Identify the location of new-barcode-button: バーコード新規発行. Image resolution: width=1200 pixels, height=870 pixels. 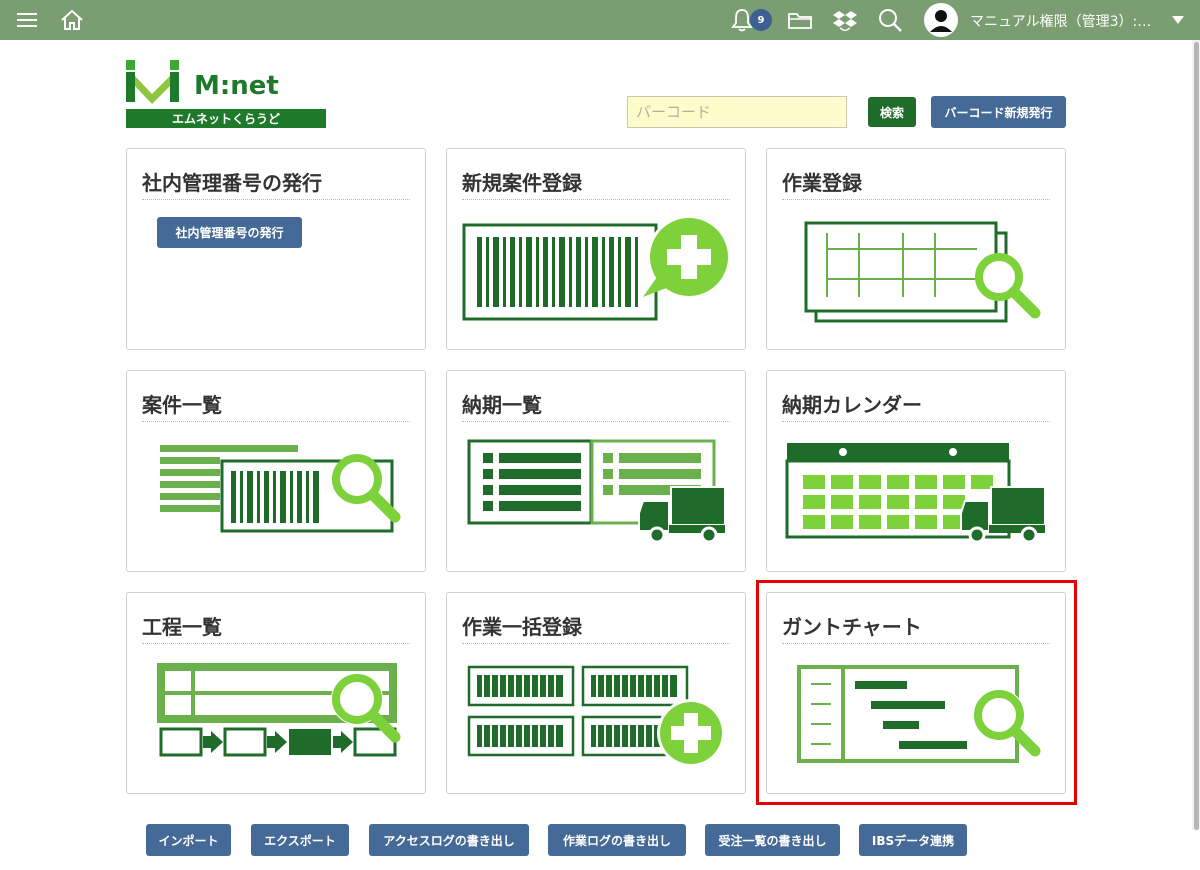
(998, 112).